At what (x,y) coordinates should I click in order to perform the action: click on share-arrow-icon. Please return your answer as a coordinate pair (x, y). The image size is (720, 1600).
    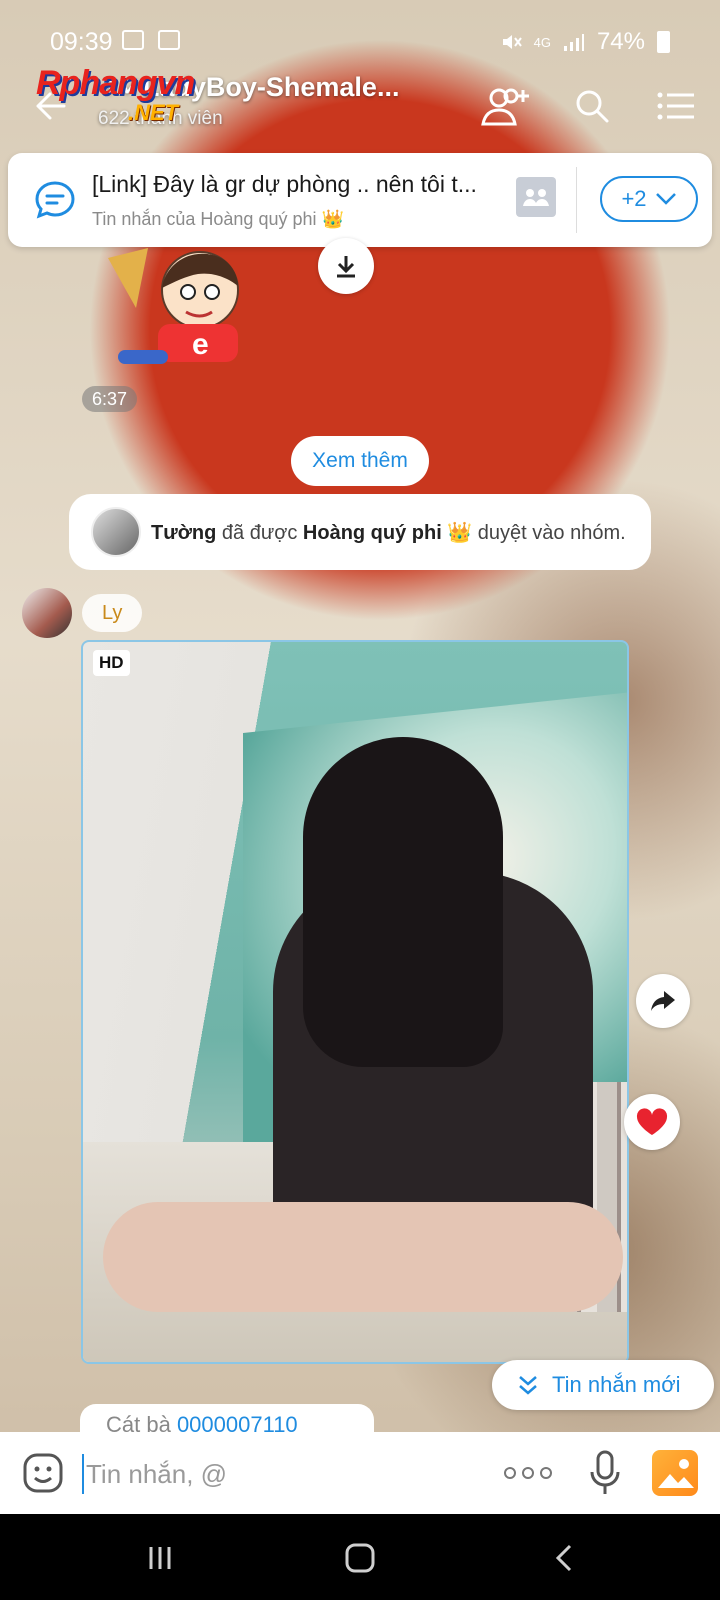
    Looking at the image, I should click on (663, 1001).